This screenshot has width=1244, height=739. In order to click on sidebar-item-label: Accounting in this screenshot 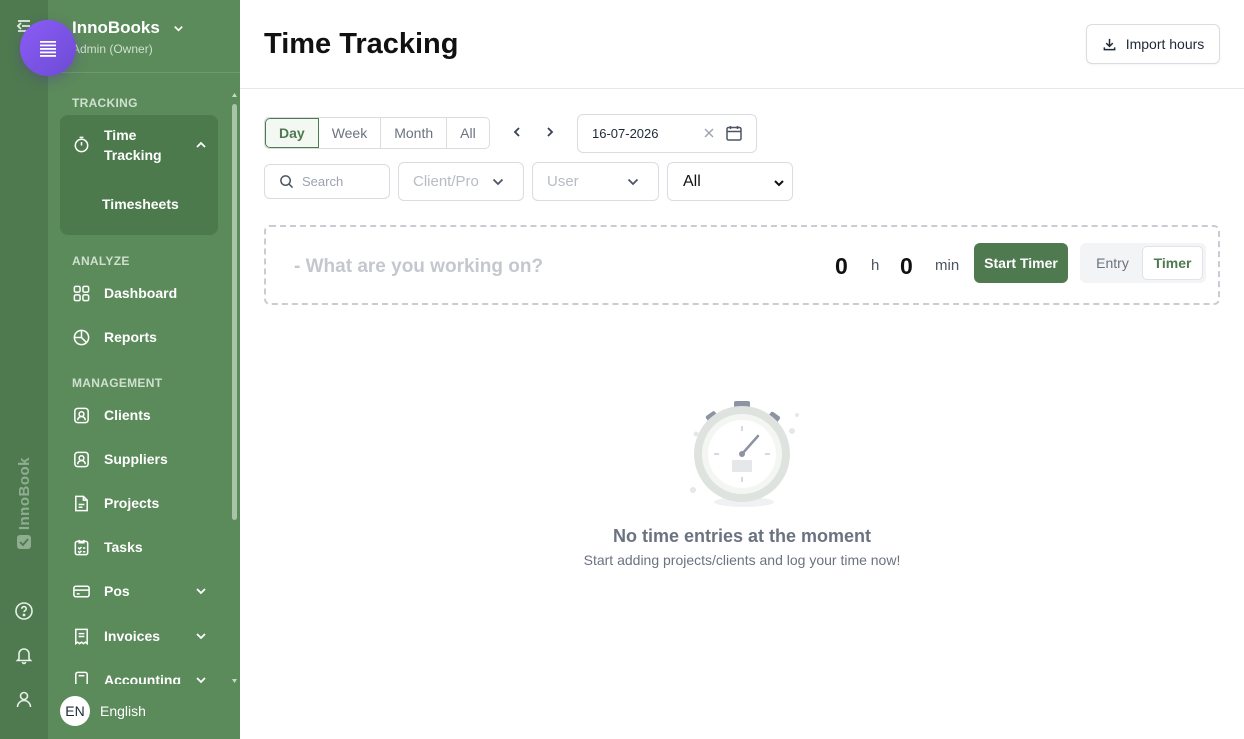, I will do `click(142, 678)`.